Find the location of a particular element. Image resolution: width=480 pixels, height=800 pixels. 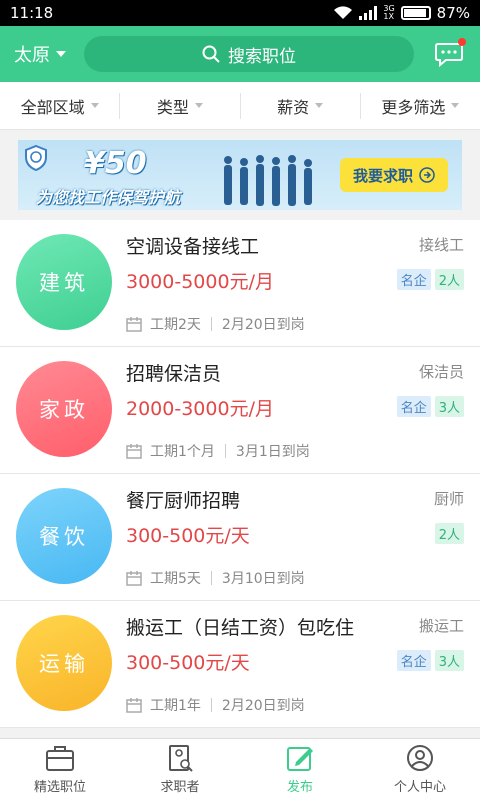

people-silhouette-icon is located at coordinates (268, 180).